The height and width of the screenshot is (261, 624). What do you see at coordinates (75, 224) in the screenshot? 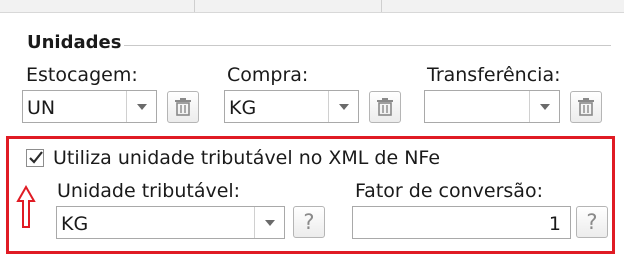
I see `tax-unit-value: KG` at bounding box center [75, 224].